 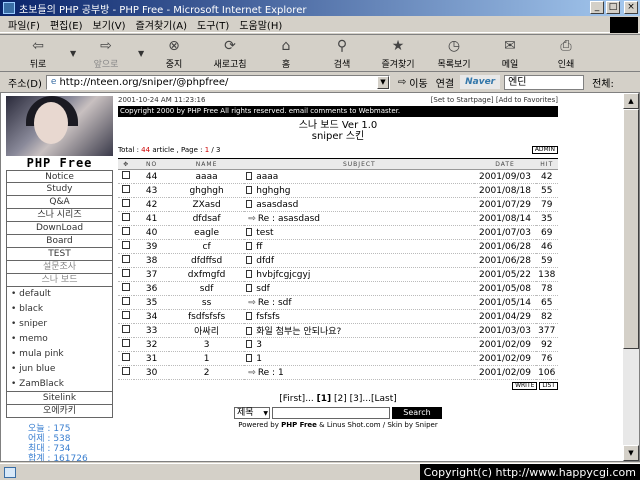 What do you see at coordinates (59, 369) in the screenshot?
I see `skin-jun-blue: jun blue` at bounding box center [59, 369].